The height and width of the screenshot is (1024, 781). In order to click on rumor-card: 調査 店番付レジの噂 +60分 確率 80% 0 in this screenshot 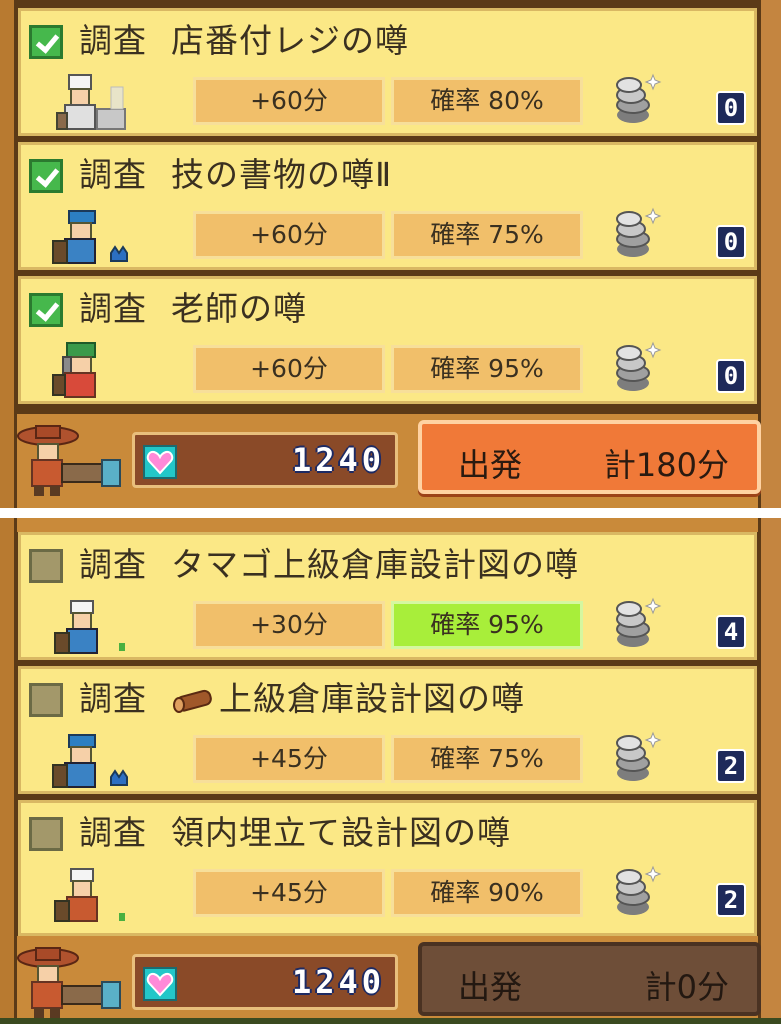, I will do `click(387, 72)`.